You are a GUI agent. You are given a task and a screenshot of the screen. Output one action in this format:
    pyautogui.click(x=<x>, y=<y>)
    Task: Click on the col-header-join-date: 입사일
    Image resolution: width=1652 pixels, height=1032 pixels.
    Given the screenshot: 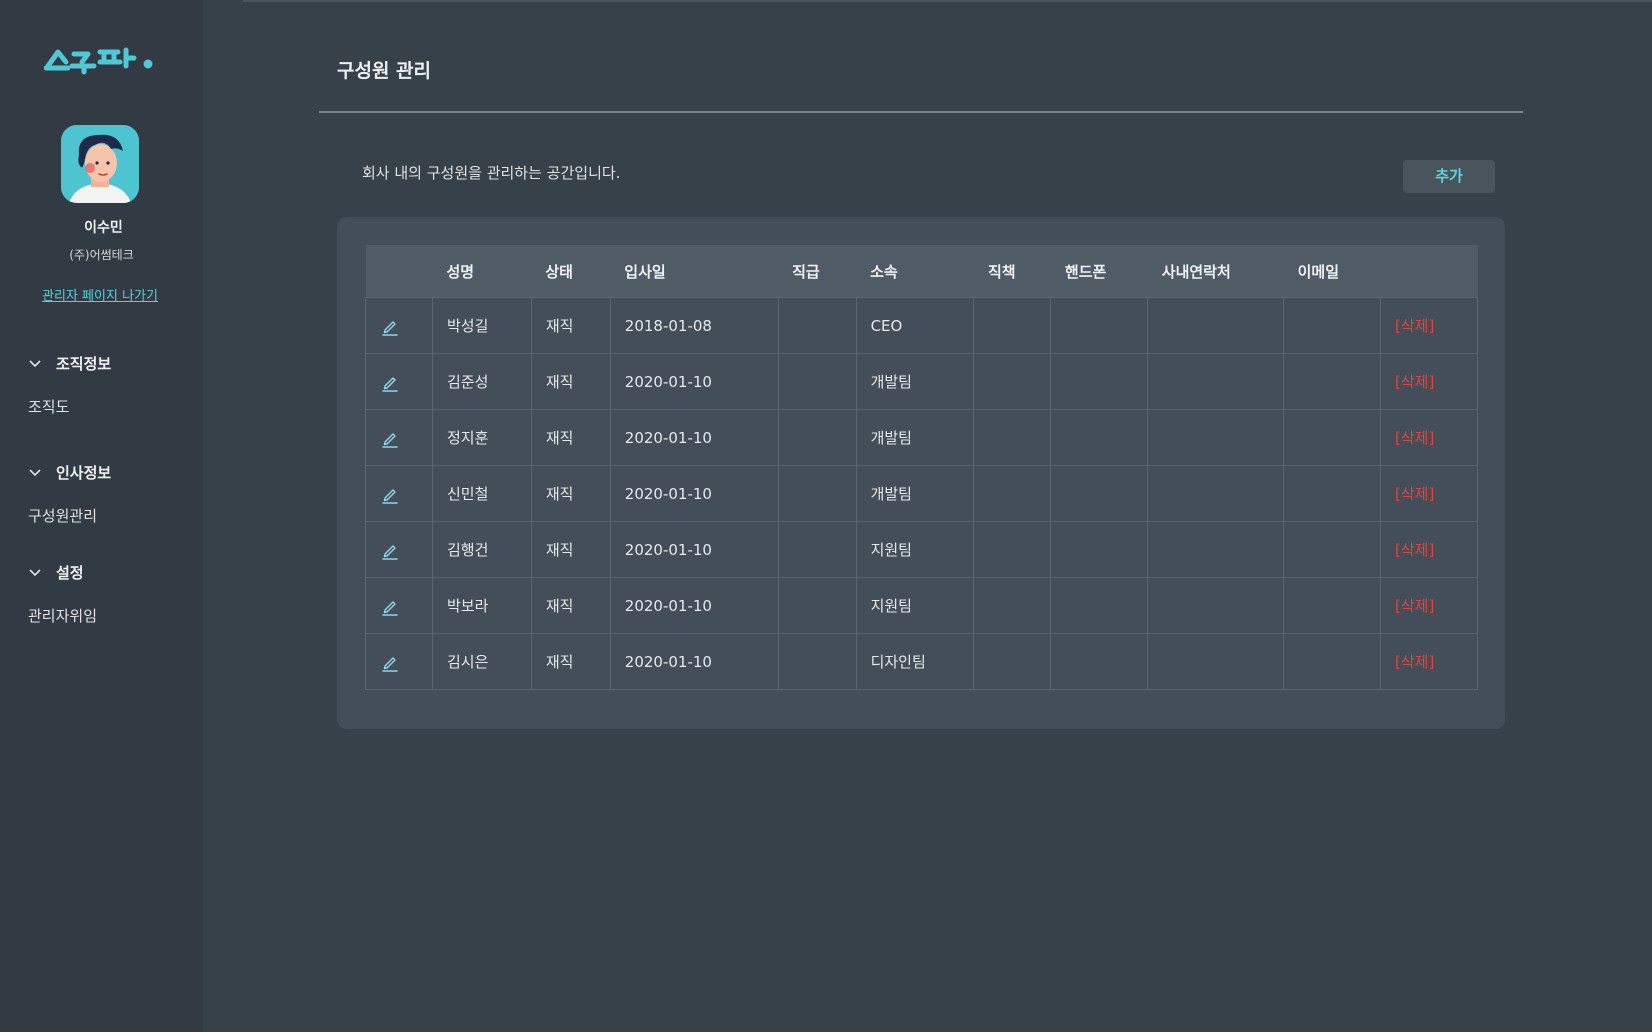 What is the action you would take?
    pyautogui.click(x=694, y=271)
    